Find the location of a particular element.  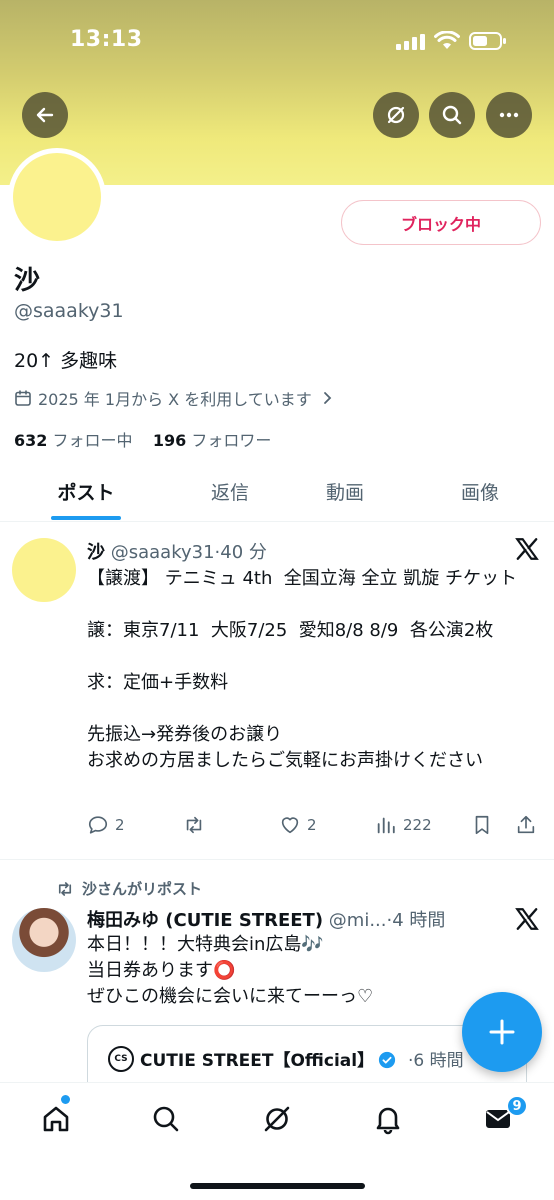

follow-stats: 632 フォロー中 196 フォロワー is located at coordinates (142, 439).